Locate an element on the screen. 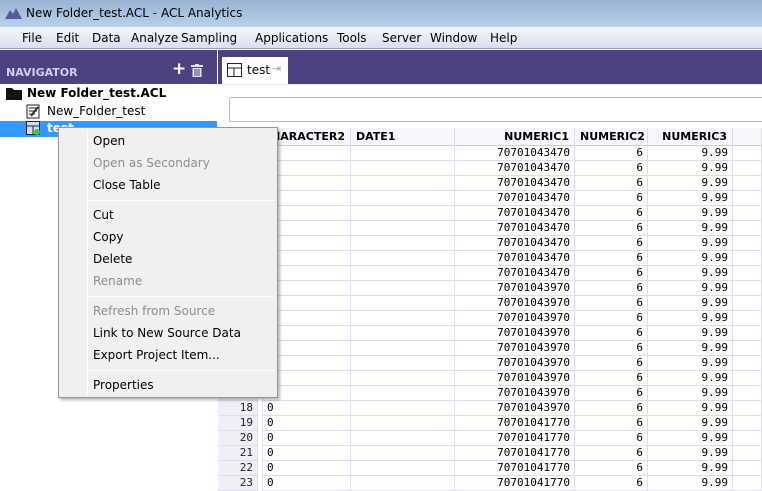 The height and width of the screenshot is (491, 762). column-header-numeric1: NUMERIC1 is located at coordinates (515, 137).